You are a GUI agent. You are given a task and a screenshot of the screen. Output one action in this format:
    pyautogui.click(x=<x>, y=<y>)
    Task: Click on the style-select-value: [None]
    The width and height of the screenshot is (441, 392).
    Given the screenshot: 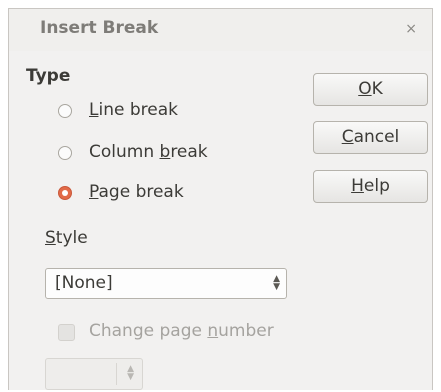 What is the action you would take?
    pyautogui.click(x=84, y=283)
    